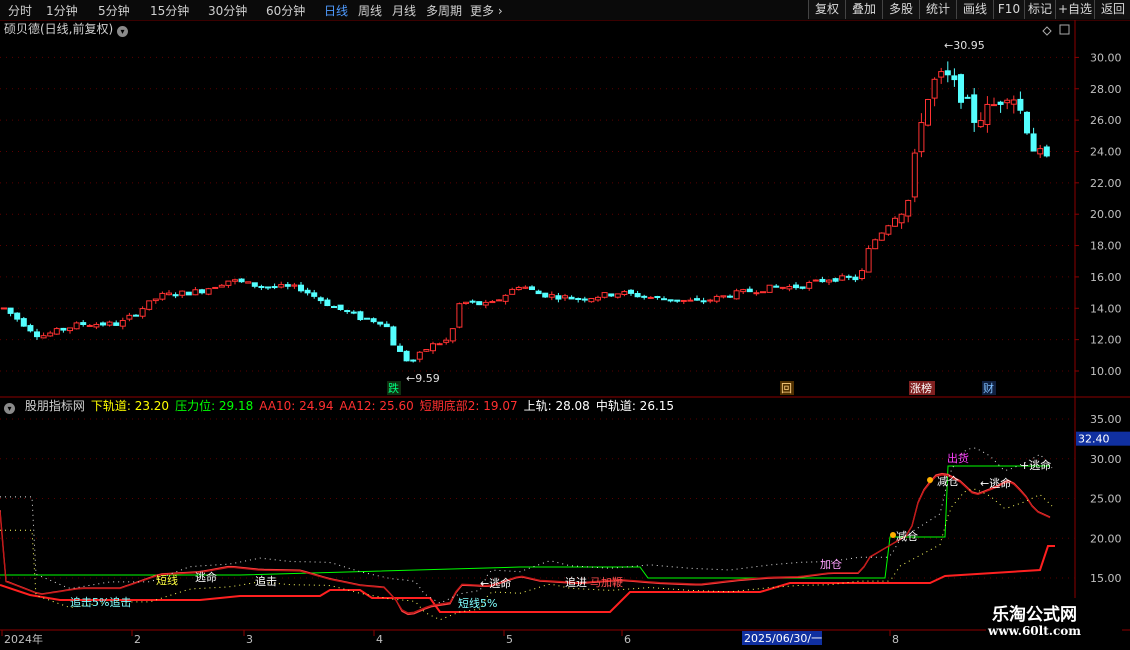 Image resolution: width=1130 pixels, height=650 pixels. I want to click on time-axis-label: 8, so click(895, 639).